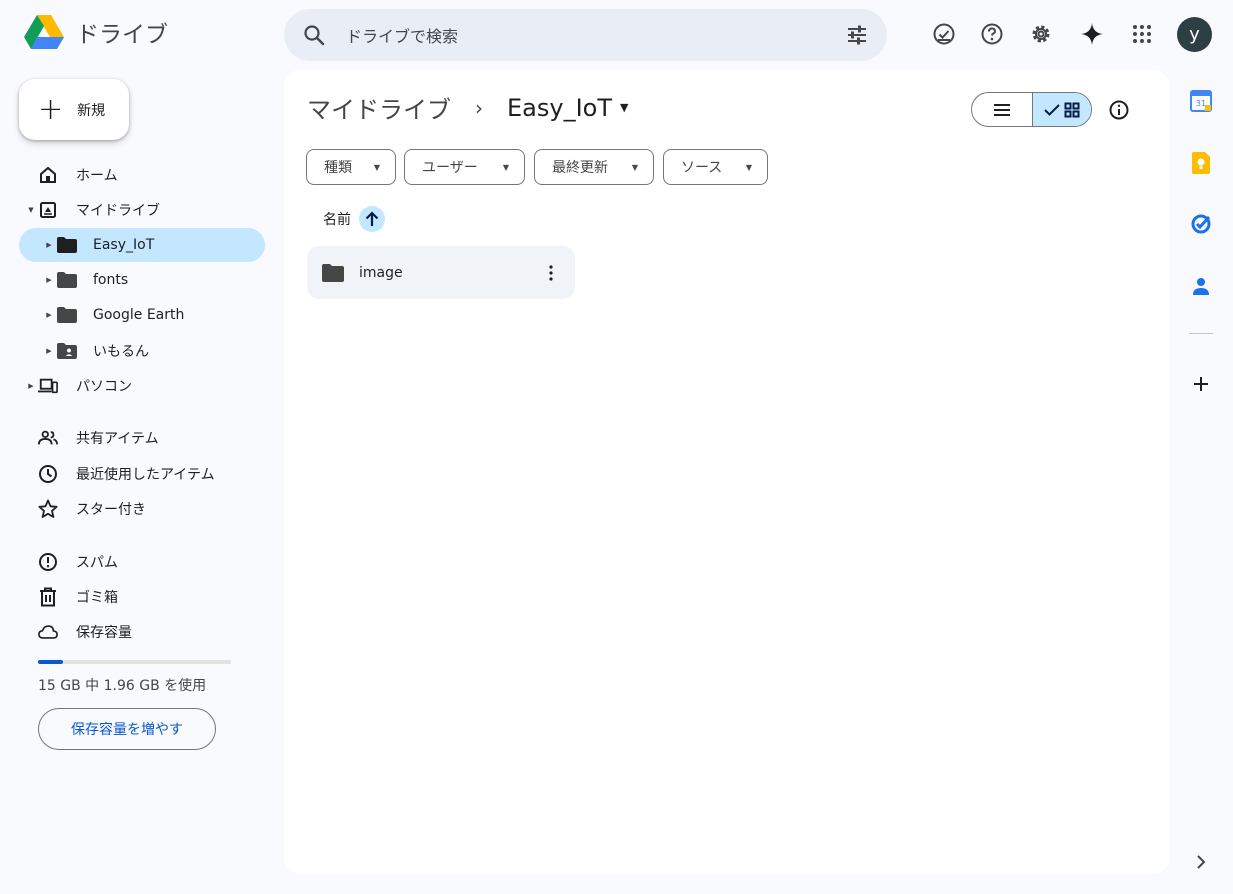  What do you see at coordinates (551, 273) in the screenshot?
I see `more-options-icon` at bounding box center [551, 273].